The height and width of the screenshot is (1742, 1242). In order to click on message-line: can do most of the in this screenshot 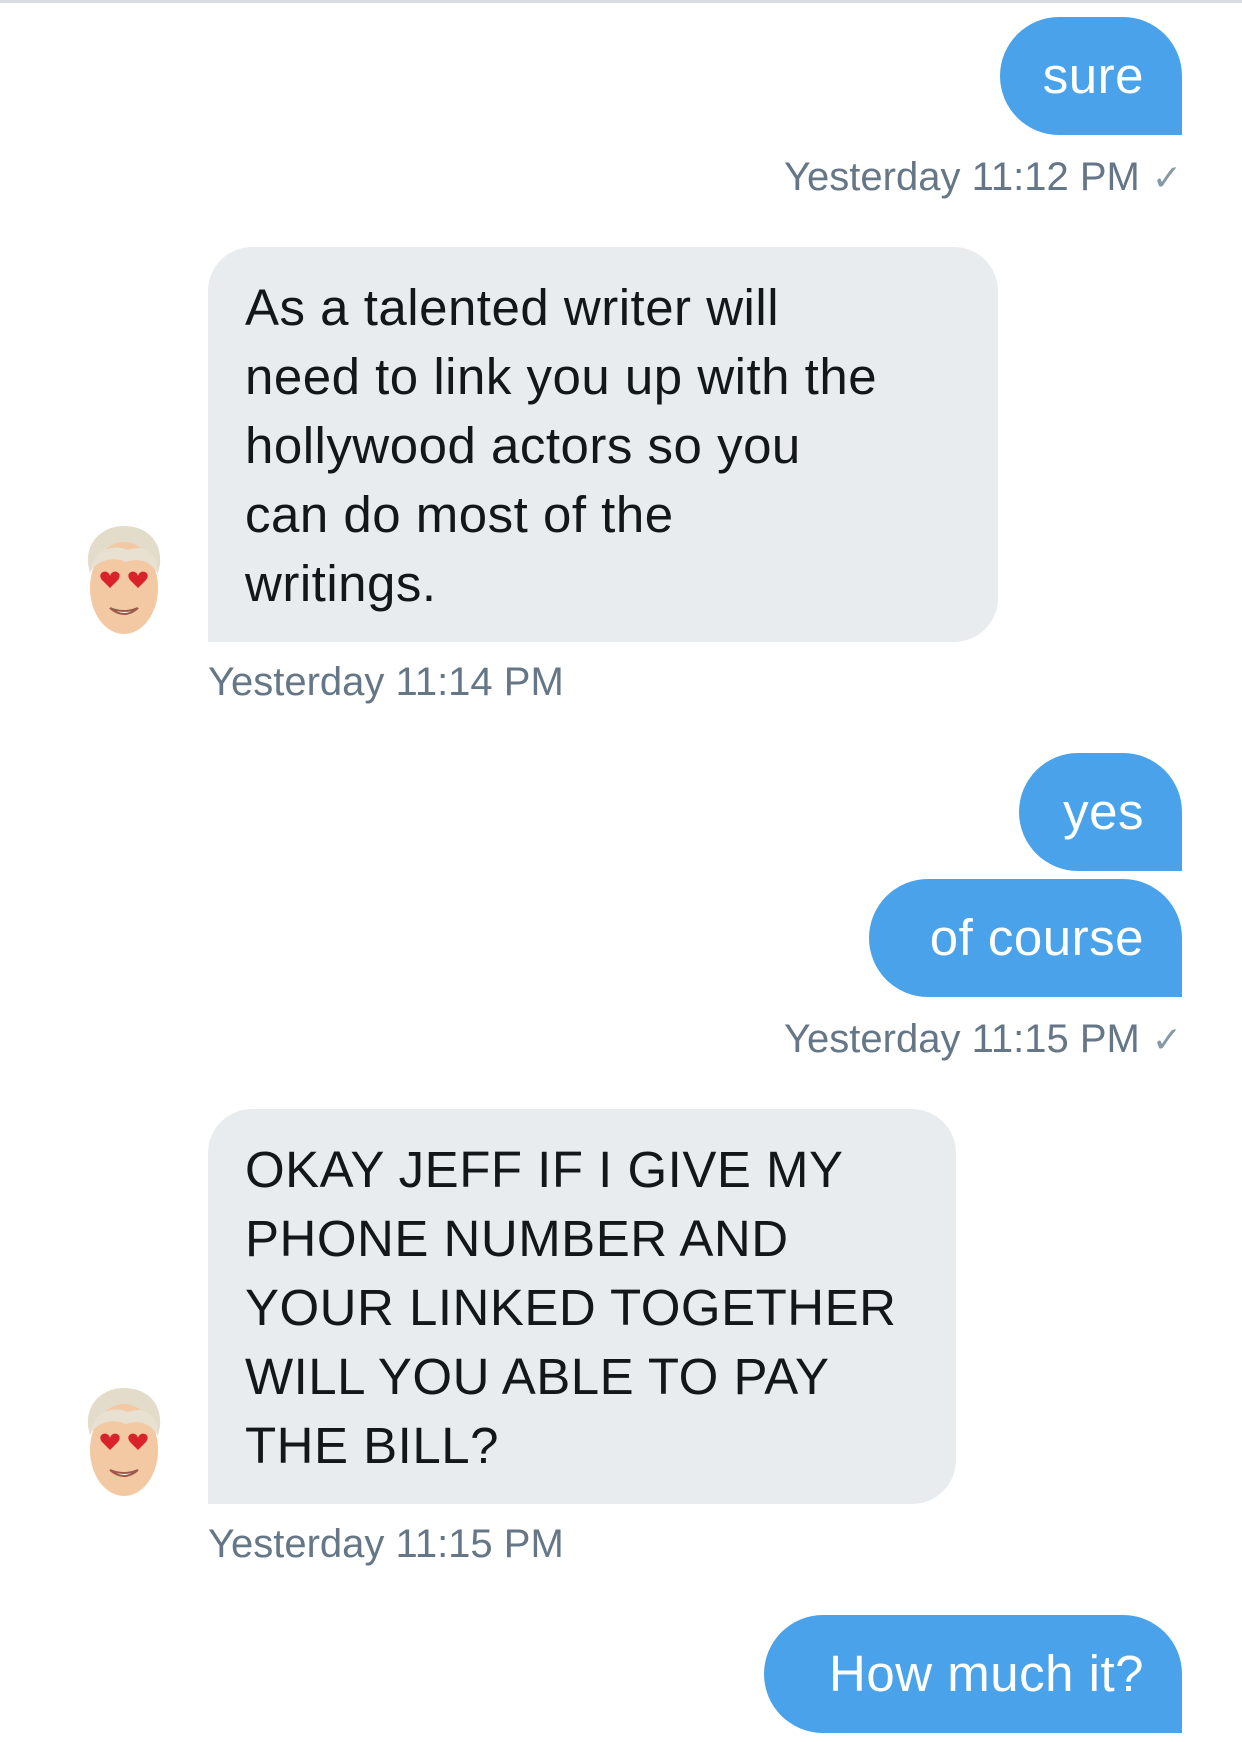, I will do `click(459, 514)`.